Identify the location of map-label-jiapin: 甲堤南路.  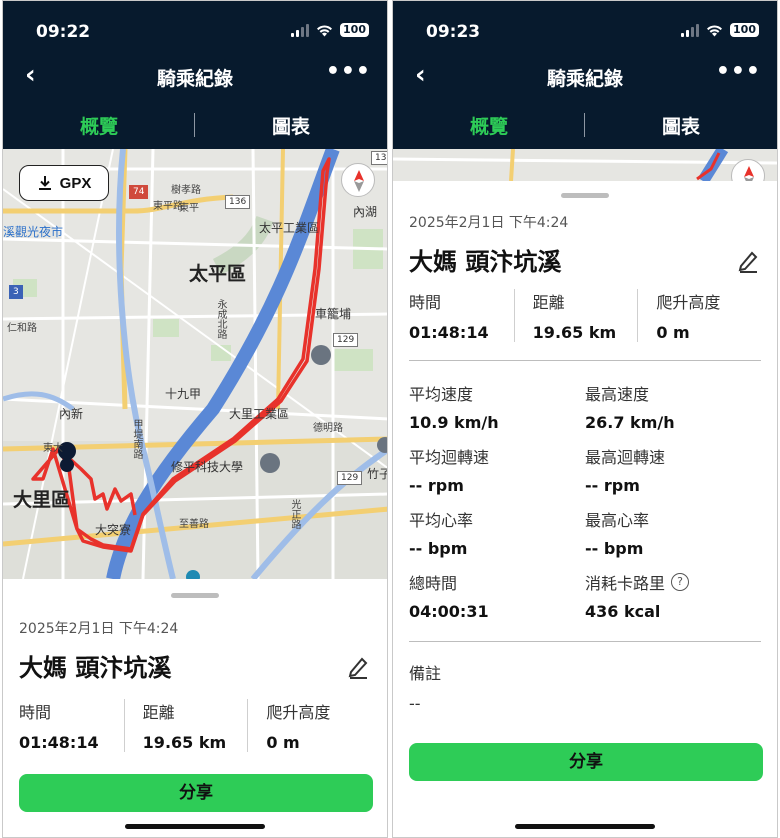
(136, 439).